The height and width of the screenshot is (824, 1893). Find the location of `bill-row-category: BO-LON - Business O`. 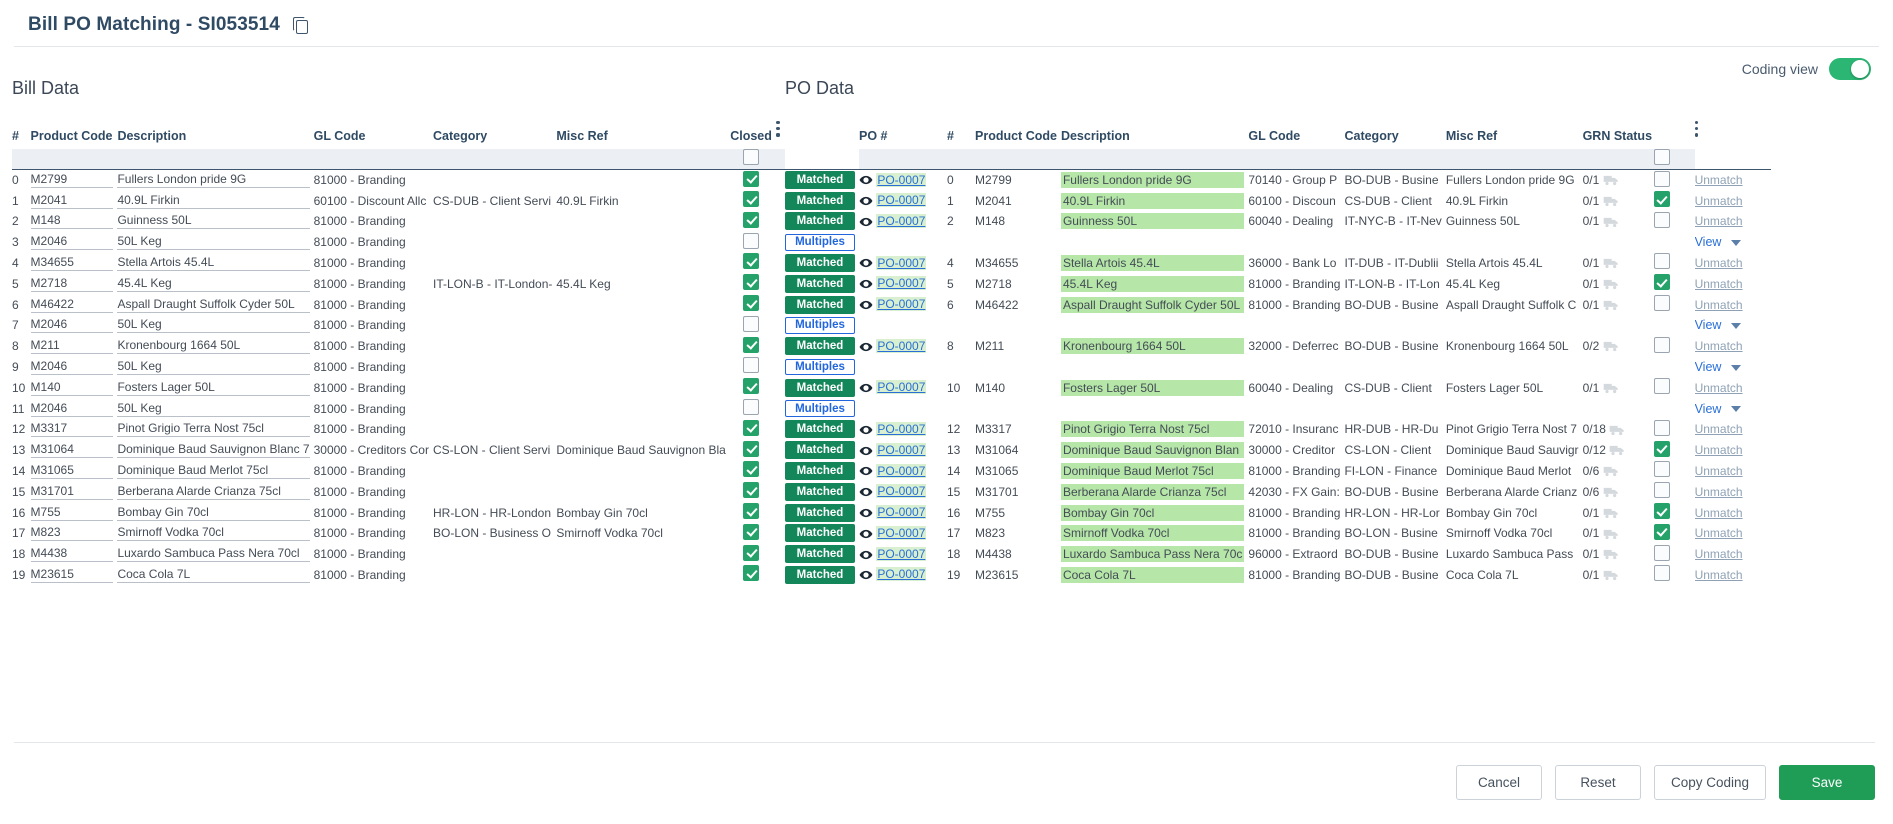

bill-row-category: BO-LON - Business O is located at coordinates (494, 533).